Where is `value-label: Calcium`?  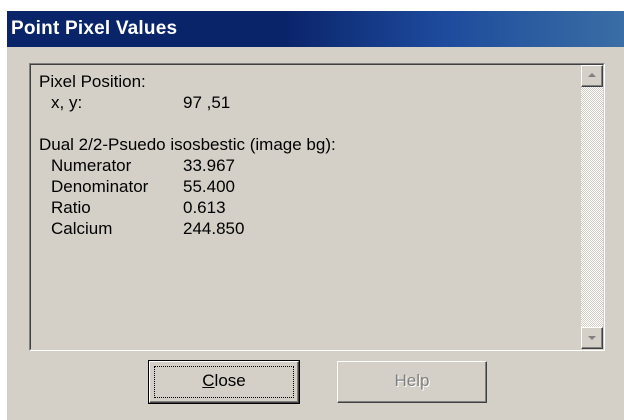 value-label: Calcium is located at coordinates (82, 228).